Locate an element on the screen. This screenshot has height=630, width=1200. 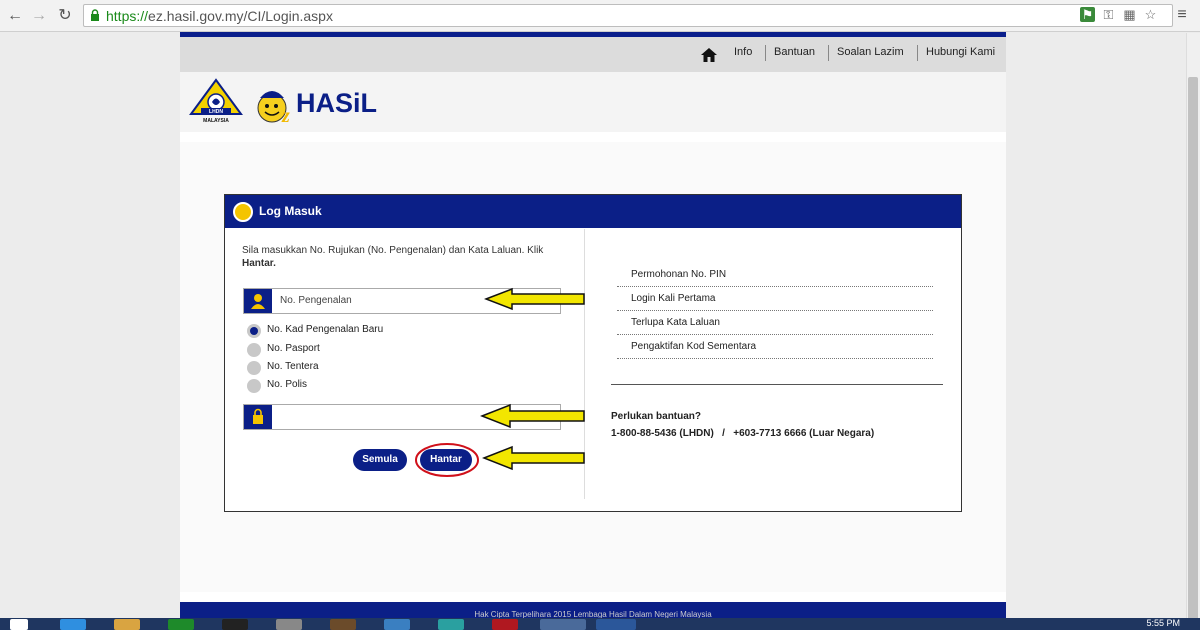
home-icon is located at coordinates (709, 55).